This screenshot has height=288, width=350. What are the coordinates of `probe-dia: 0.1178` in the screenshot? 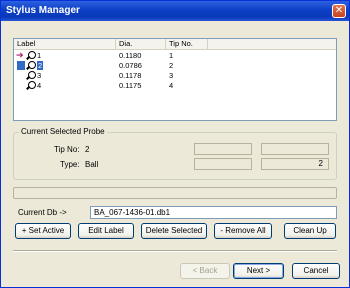 It's located at (130, 75).